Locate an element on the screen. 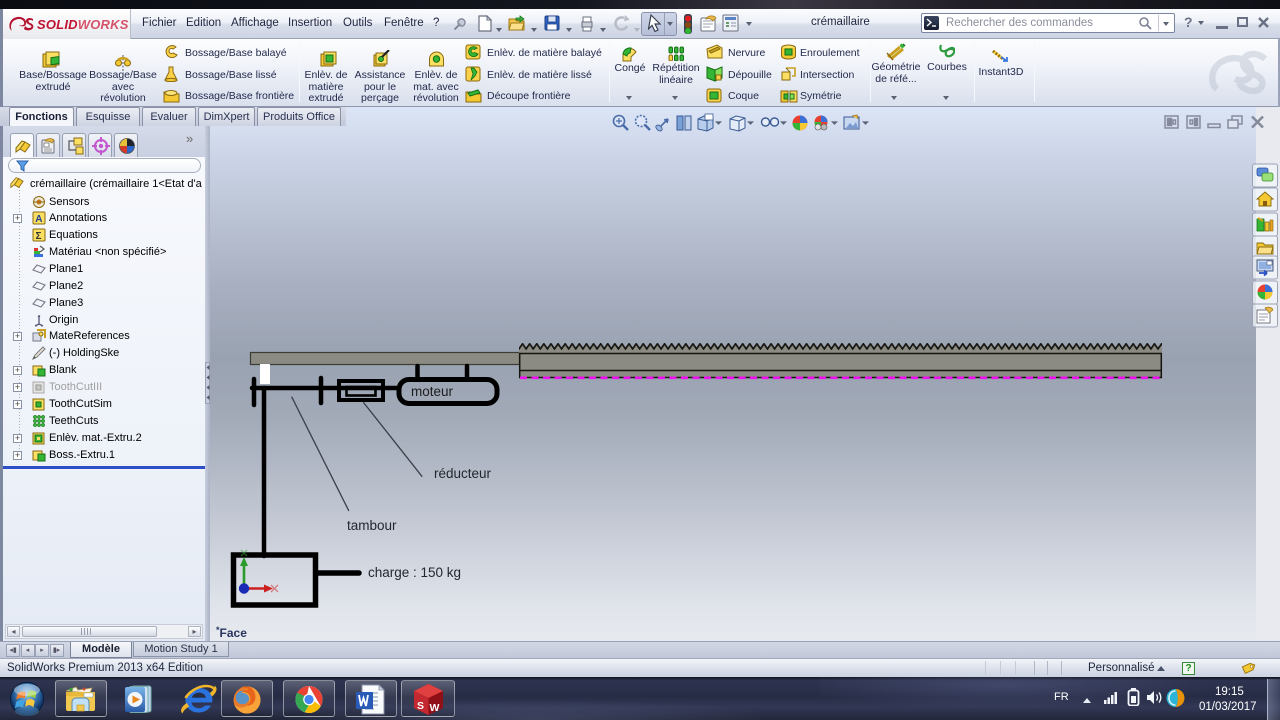 This screenshot has height=720, width=1280. svg-text: W is located at coordinates (435, 708).